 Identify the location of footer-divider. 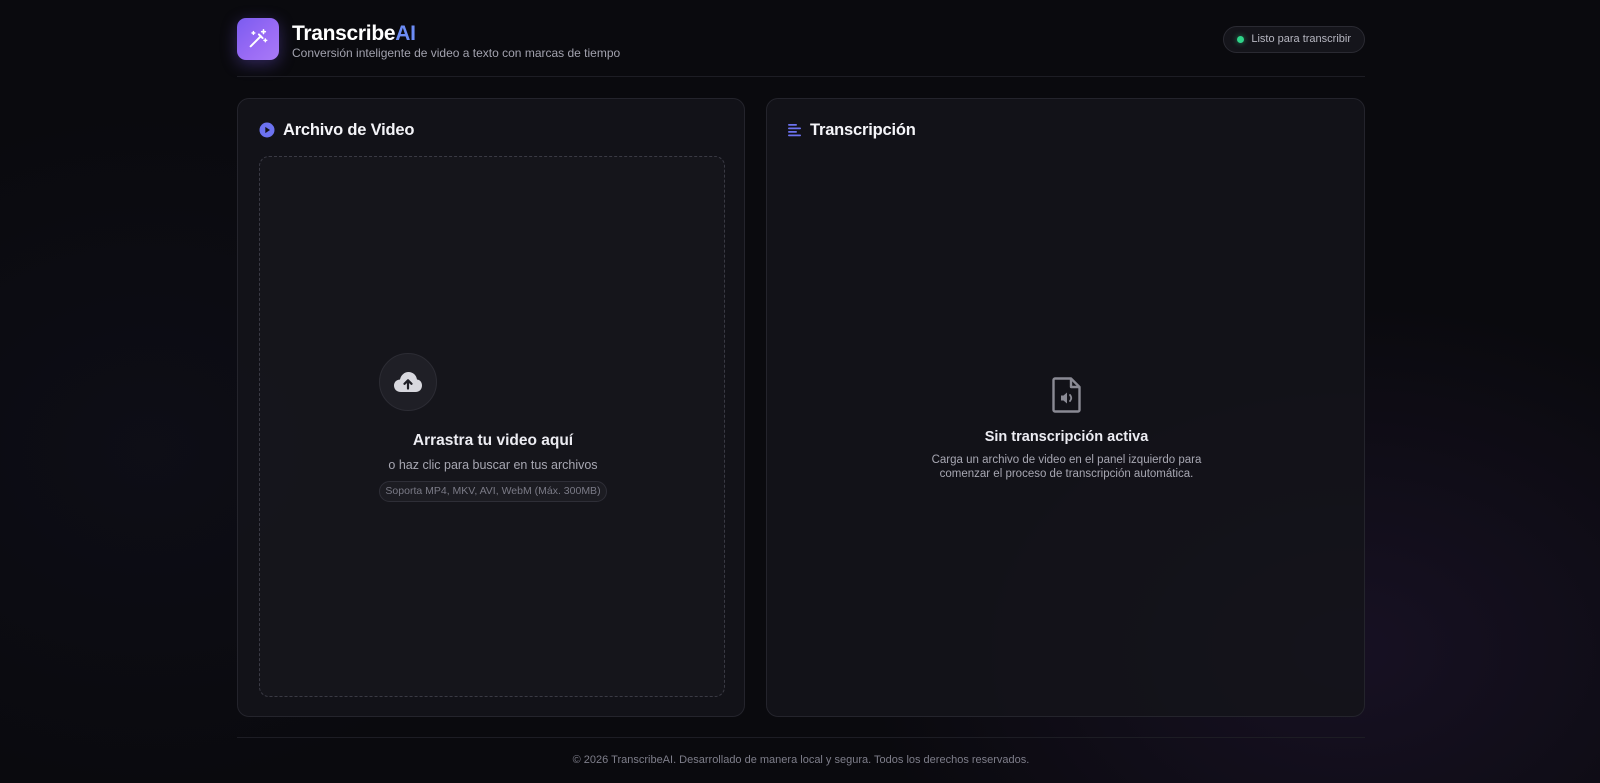
(801, 737).